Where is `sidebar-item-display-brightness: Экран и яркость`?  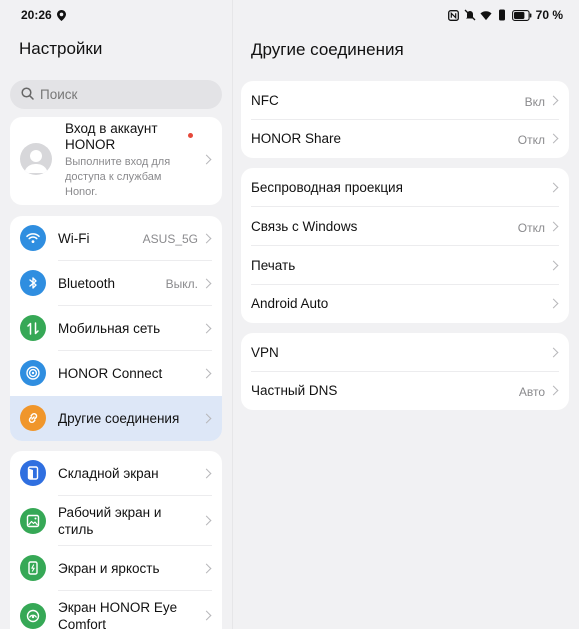 sidebar-item-display-brightness: Экран и яркость is located at coordinates (116, 568).